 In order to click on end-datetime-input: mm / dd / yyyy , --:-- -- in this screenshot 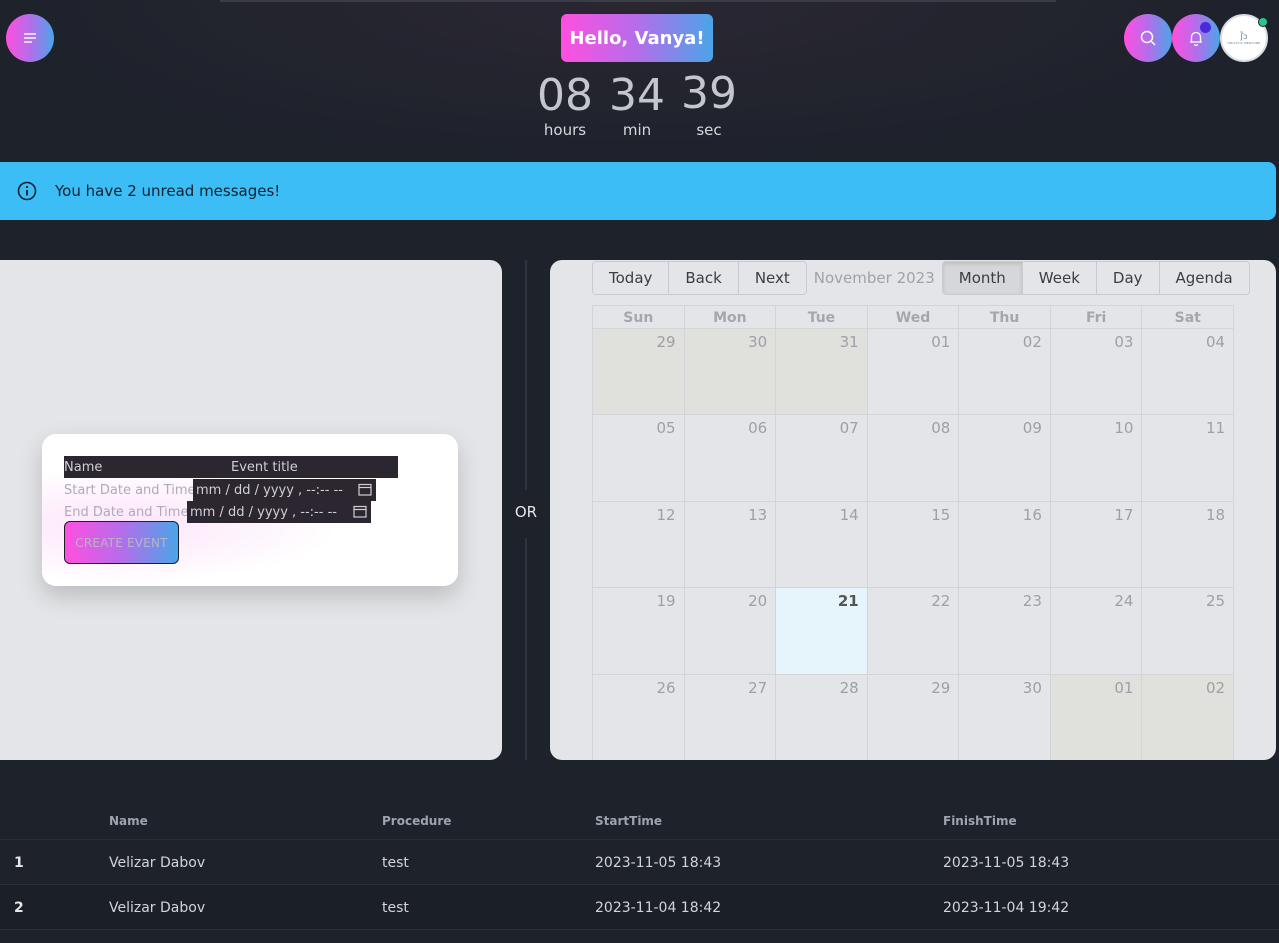, I will do `click(279, 512)`.